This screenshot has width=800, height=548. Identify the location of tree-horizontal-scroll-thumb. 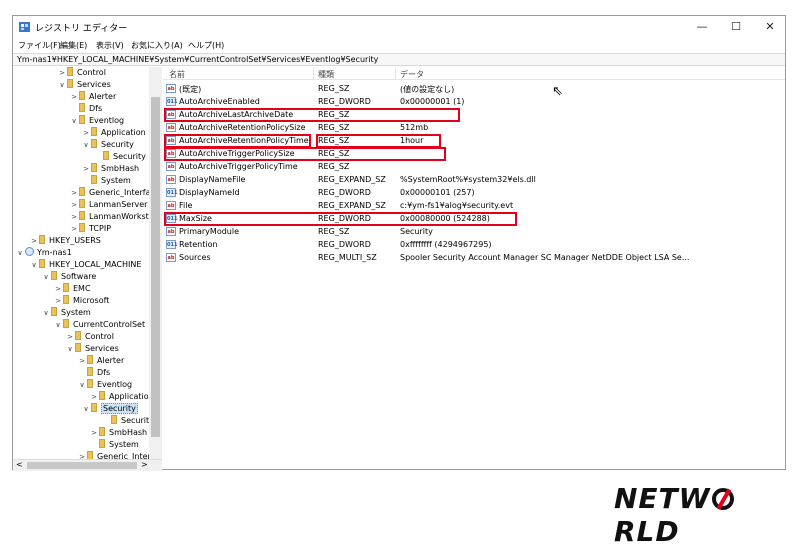
(82, 465).